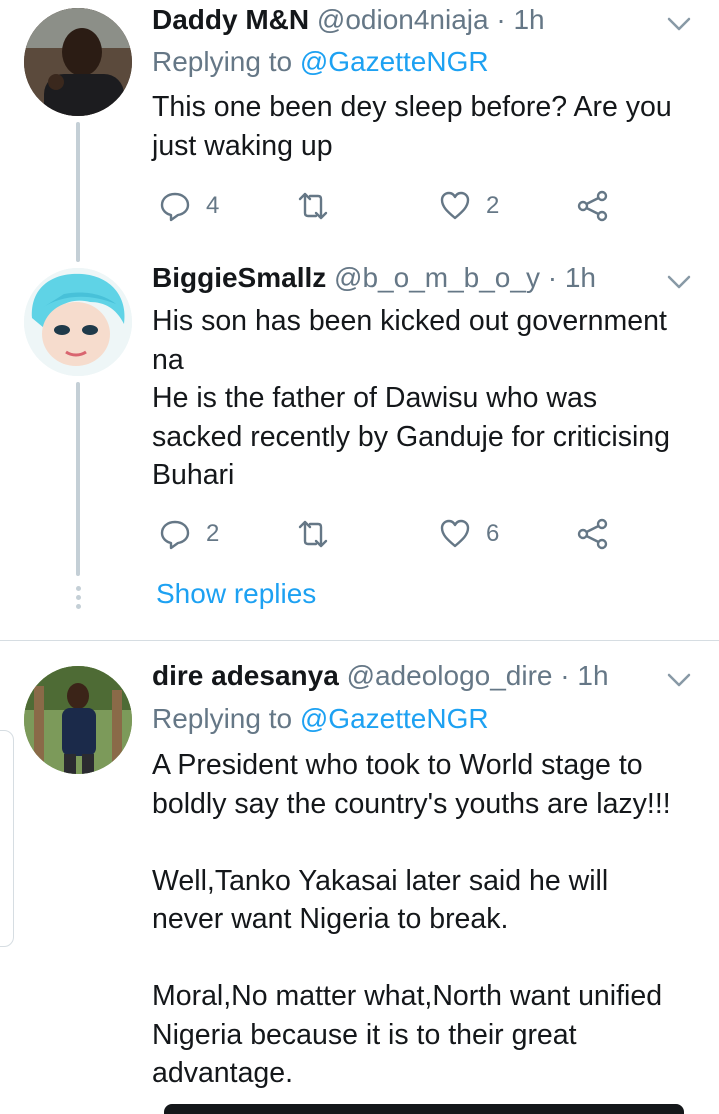  What do you see at coordinates (78, 599) in the screenshot?
I see `thread-continuation-dots` at bounding box center [78, 599].